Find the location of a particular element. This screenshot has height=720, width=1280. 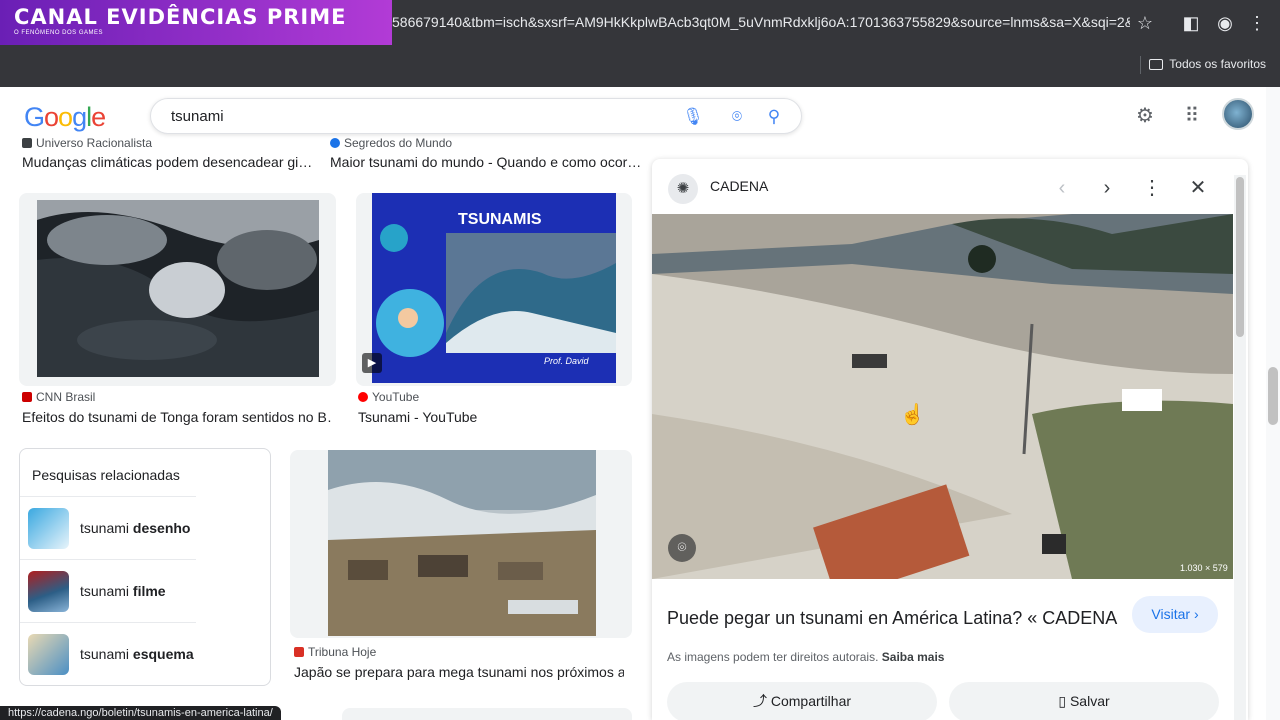

related-label: tsunami filme is located at coordinates (123, 591).